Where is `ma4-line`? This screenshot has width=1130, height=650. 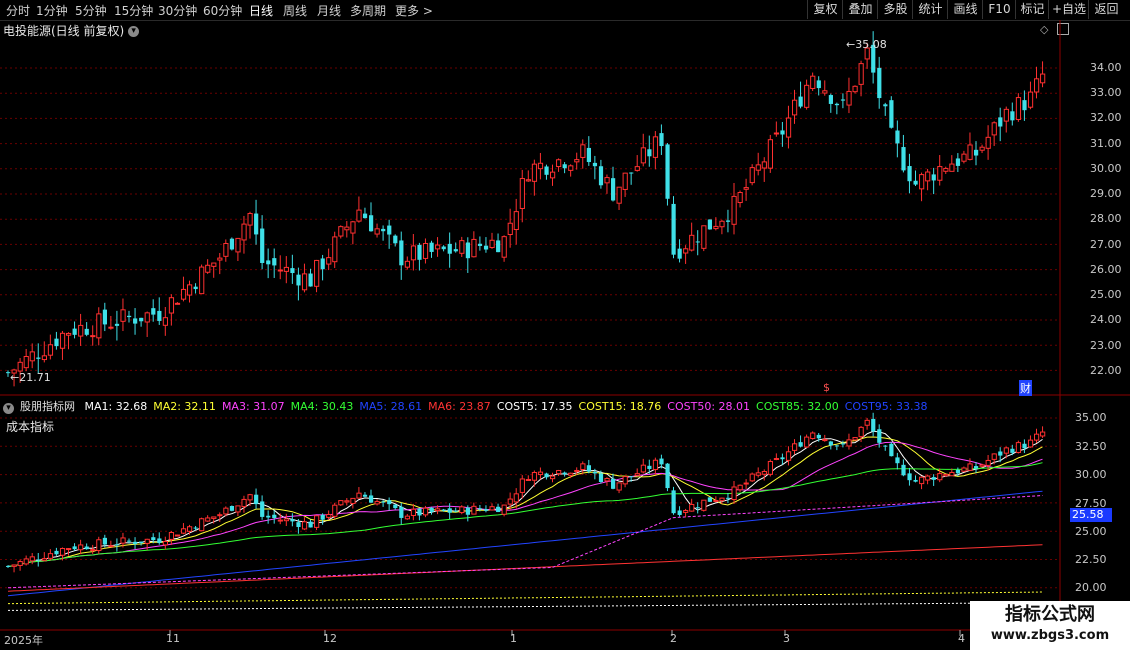
ma4-line is located at coordinates (525, 514).